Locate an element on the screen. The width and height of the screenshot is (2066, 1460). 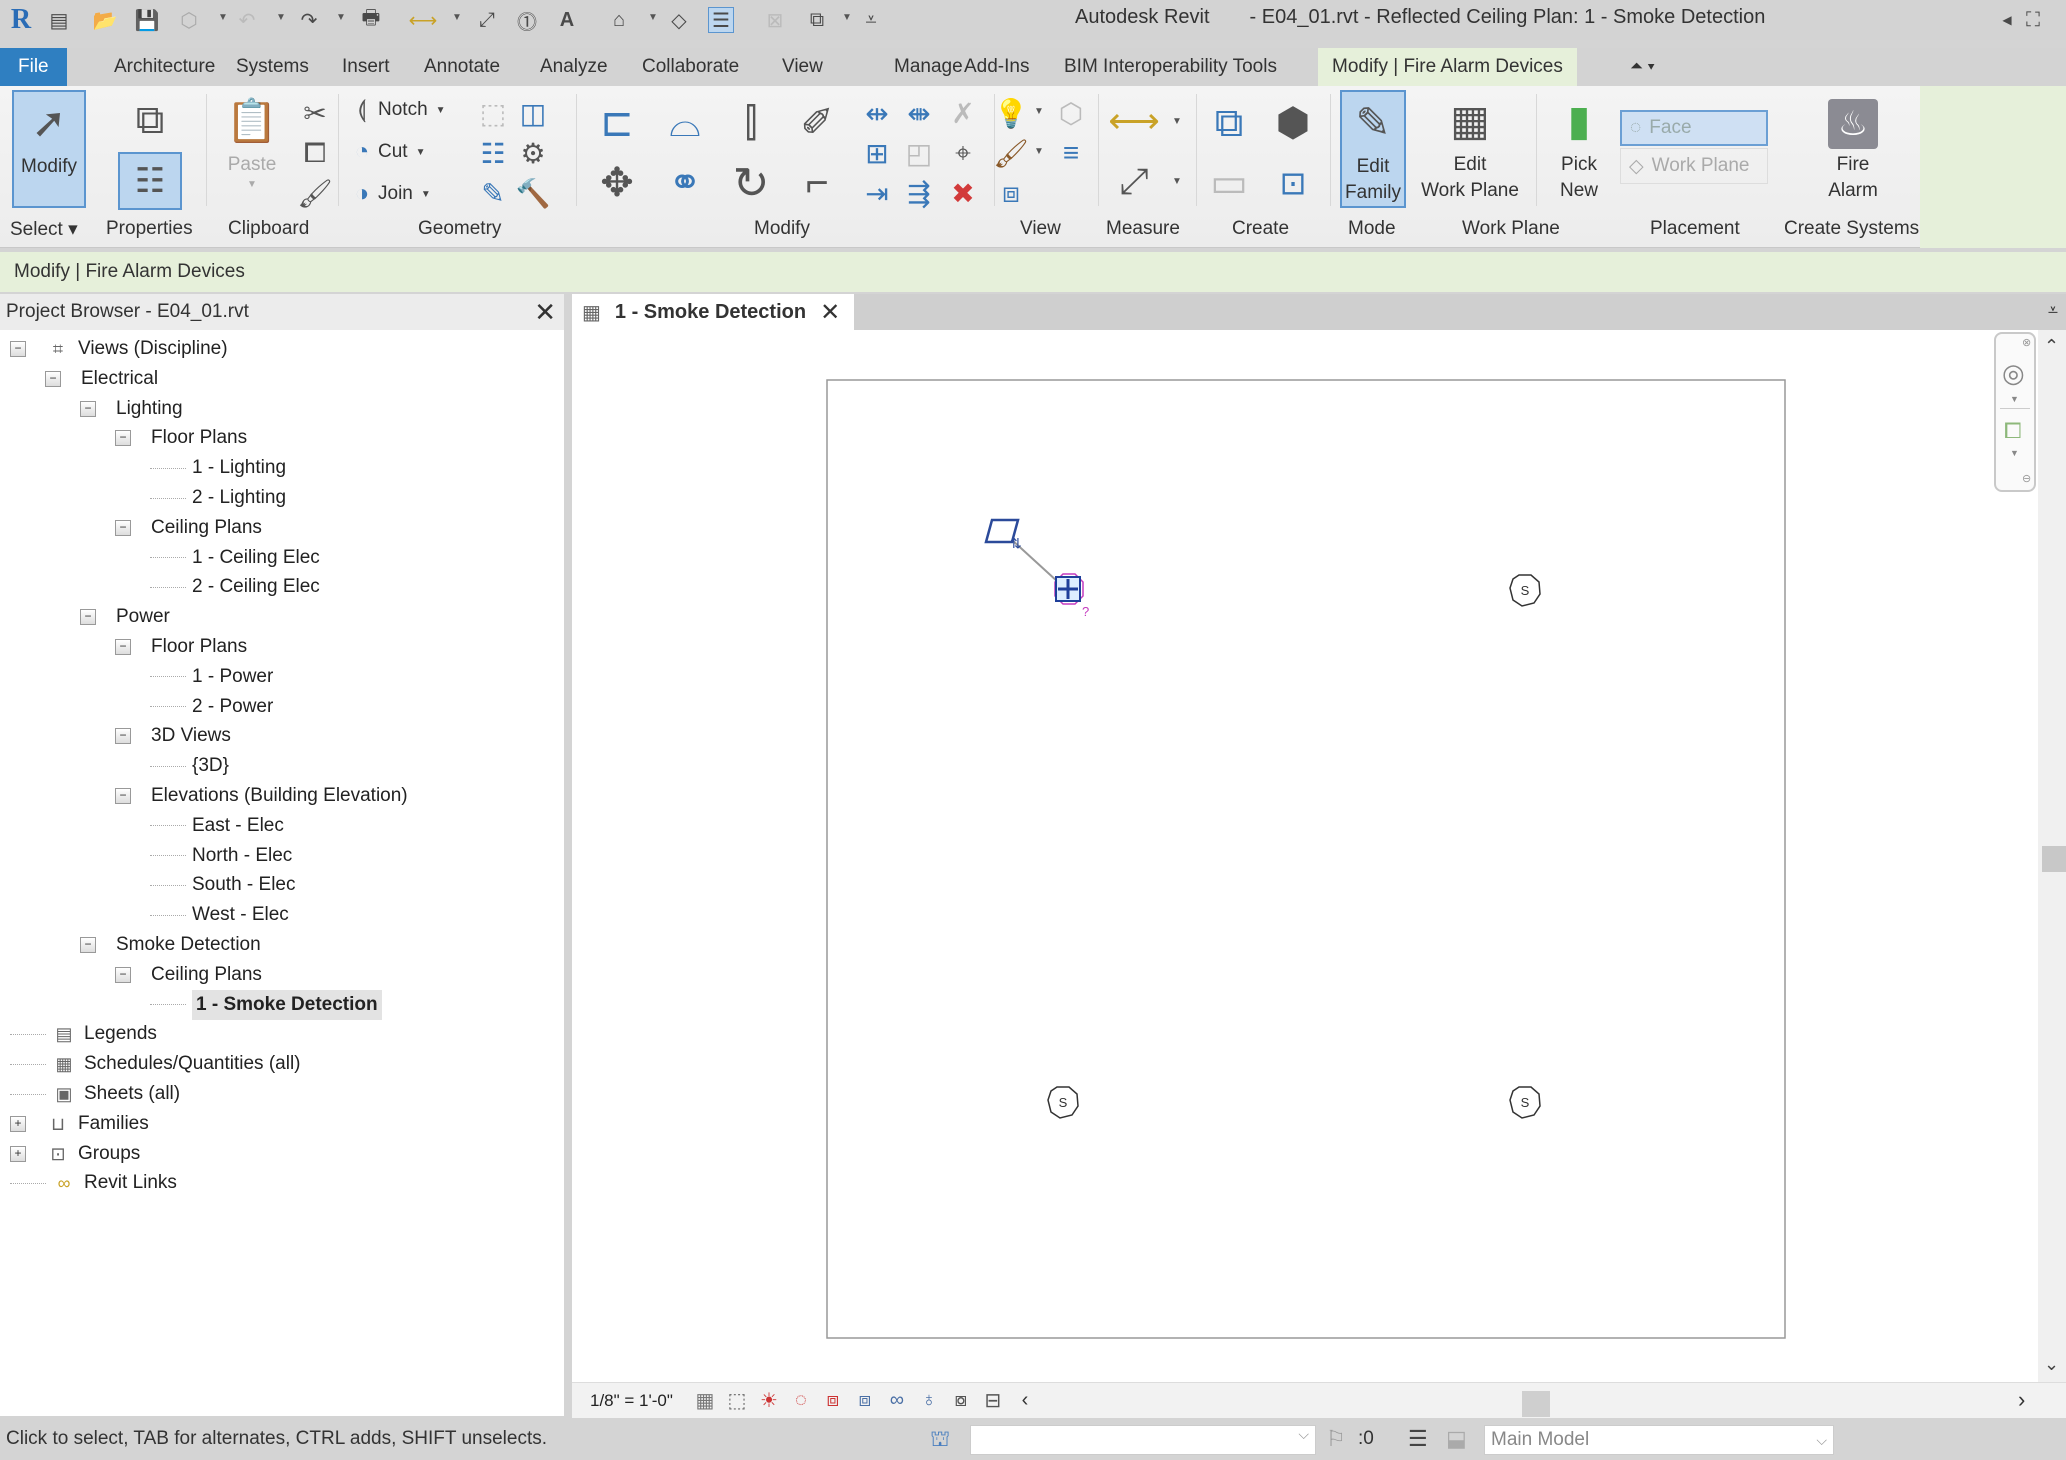
override-graphics-icon: ⬡ is located at coordinates (1071, 113).